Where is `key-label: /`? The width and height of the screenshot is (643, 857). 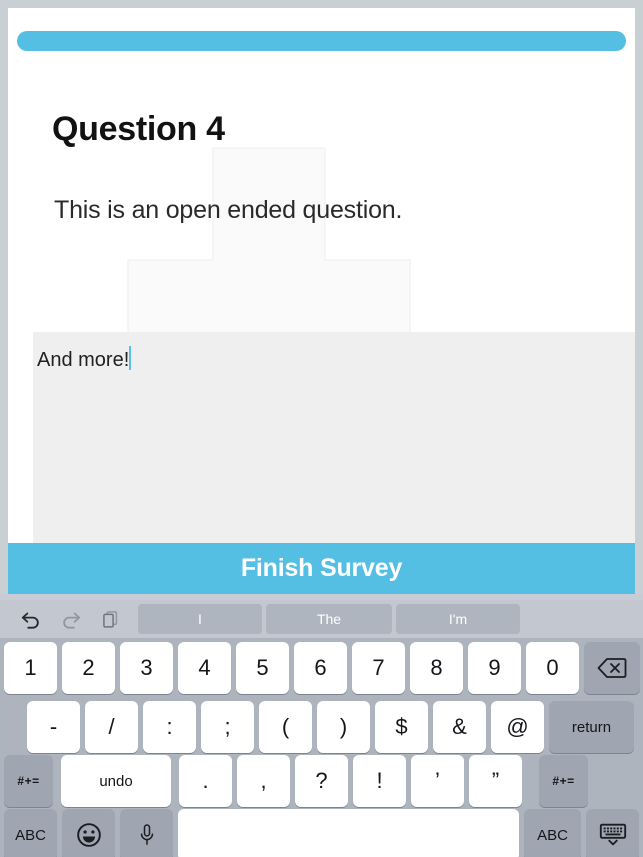
key-label: / is located at coordinates (111, 726).